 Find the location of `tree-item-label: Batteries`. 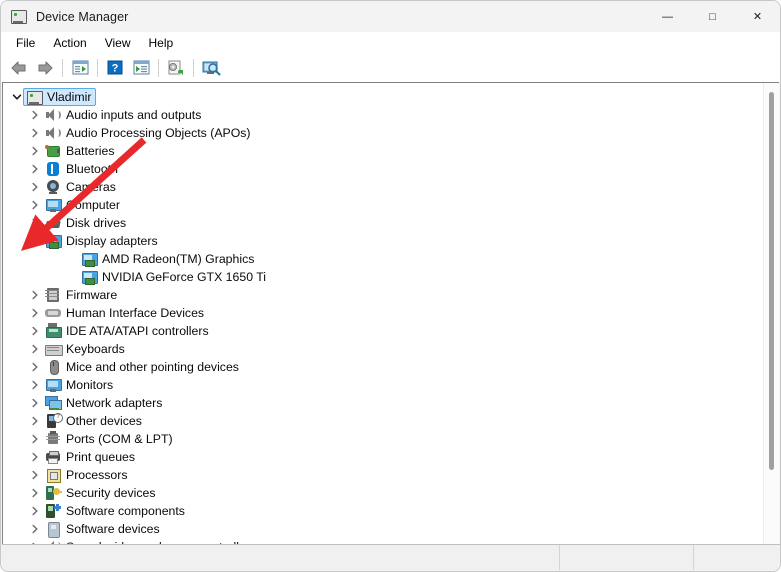

tree-item-label: Batteries is located at coordinates (90, 151).